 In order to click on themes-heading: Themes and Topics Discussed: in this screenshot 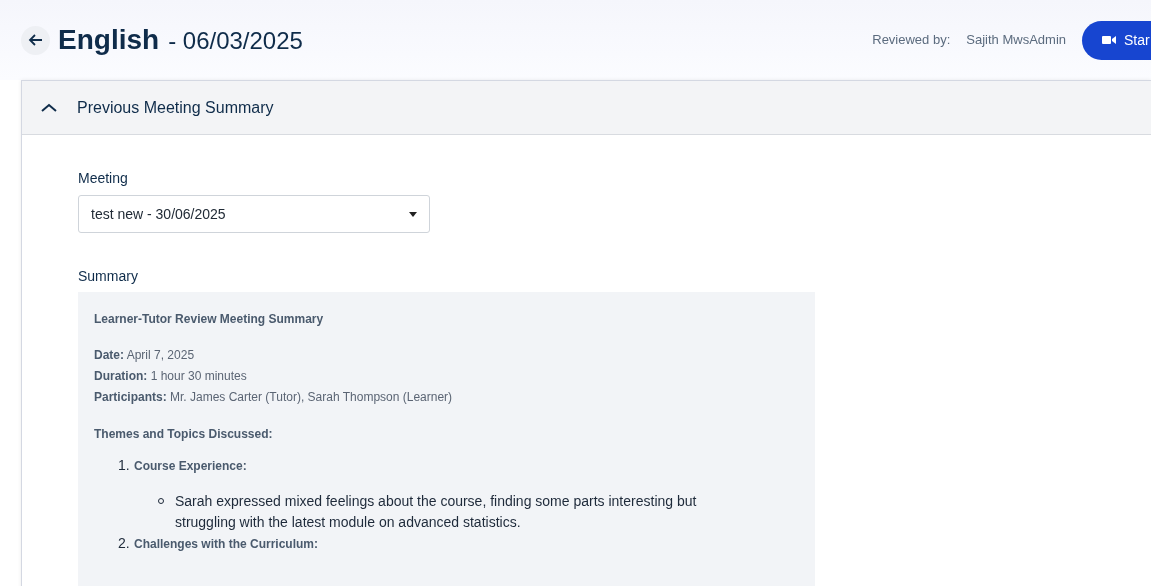, I will do `click(183, 434)`.